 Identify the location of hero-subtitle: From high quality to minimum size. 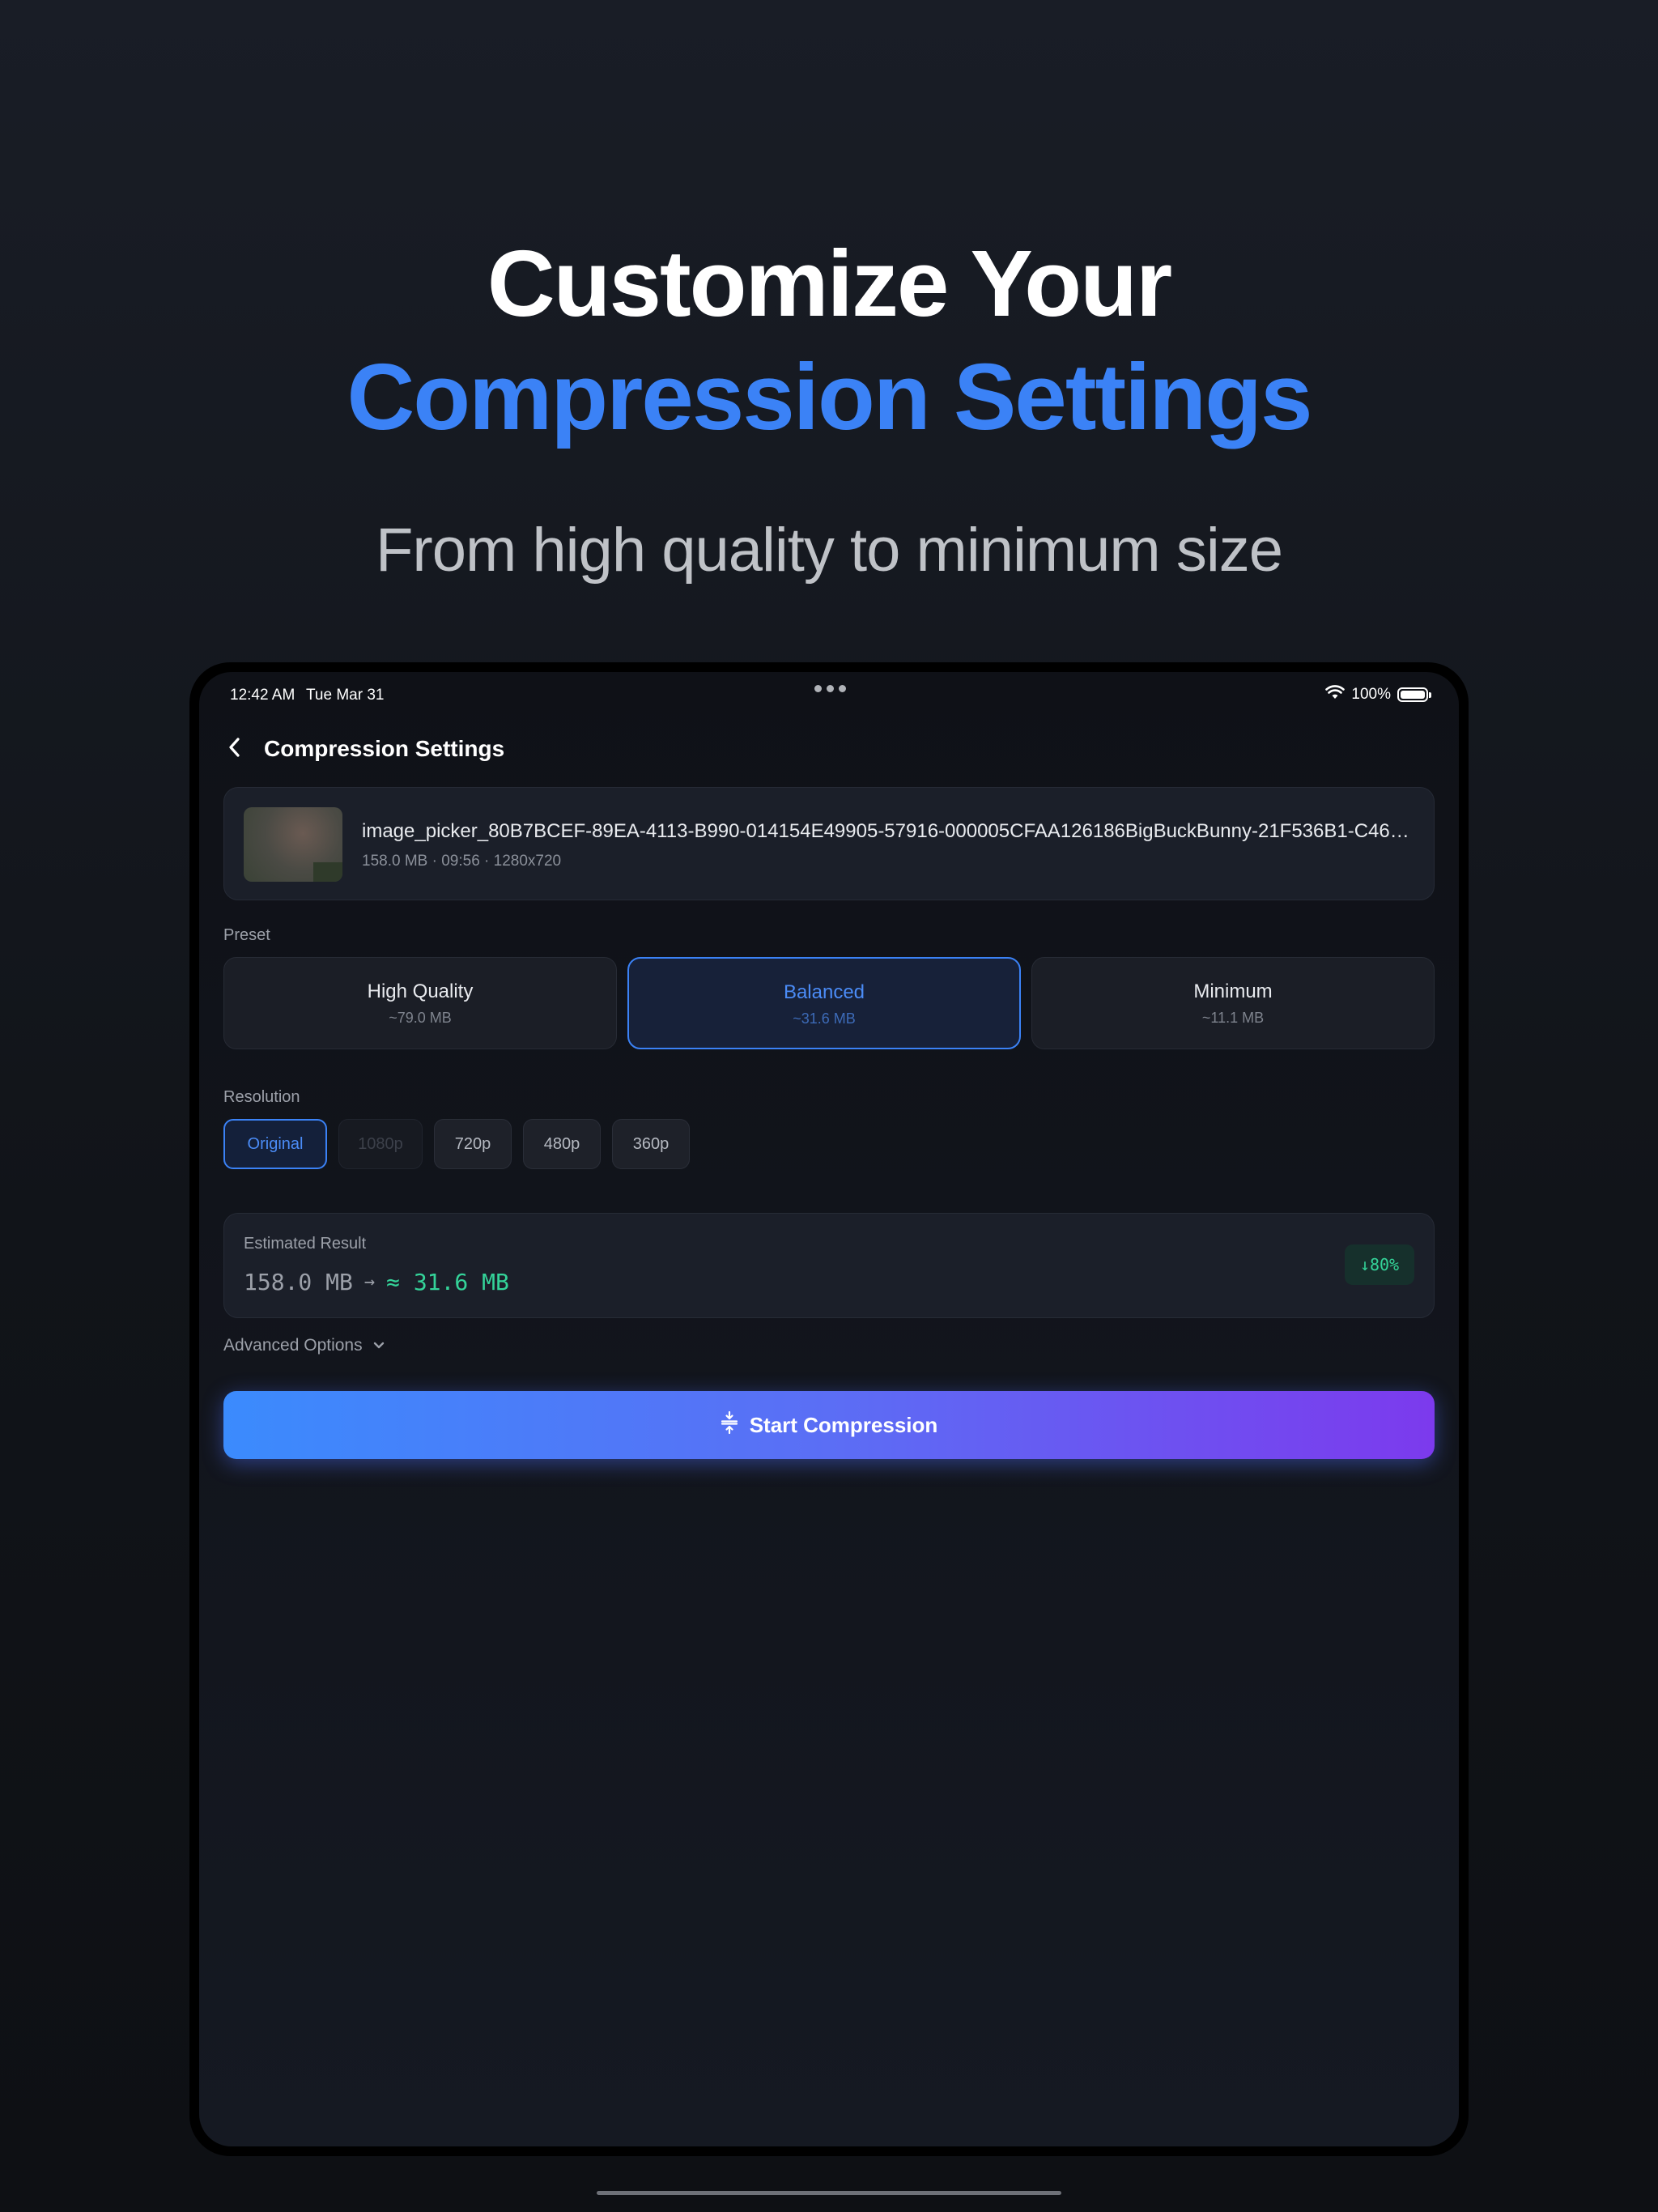
(829, 551).